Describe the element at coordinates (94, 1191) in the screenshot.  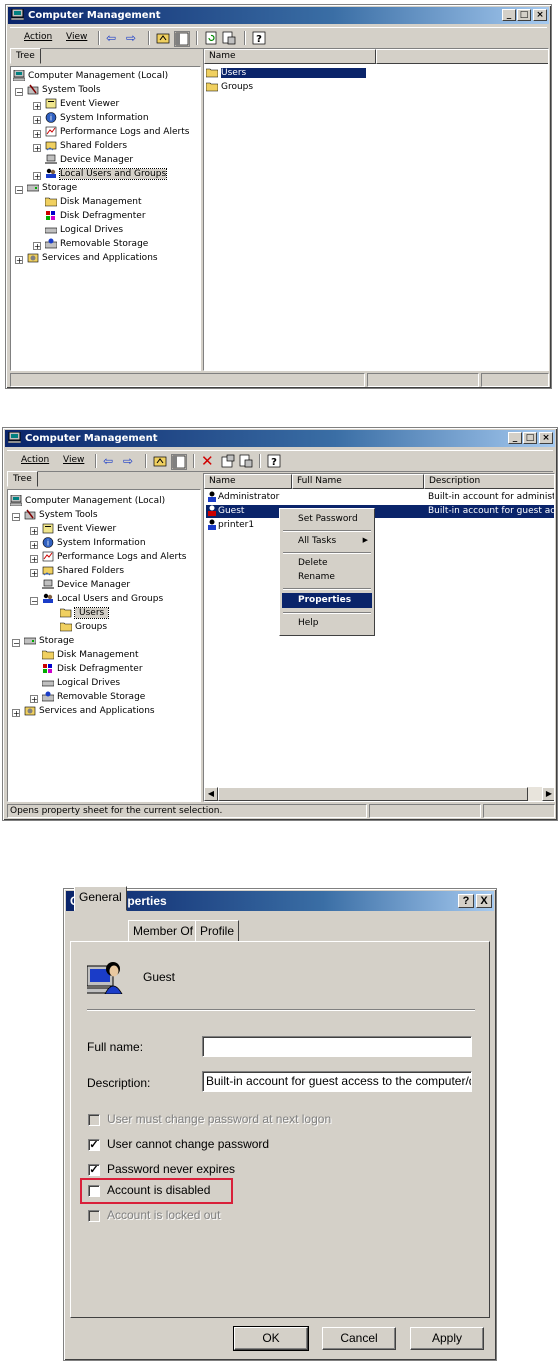
I see `account-disabled-checkbox` at that location.